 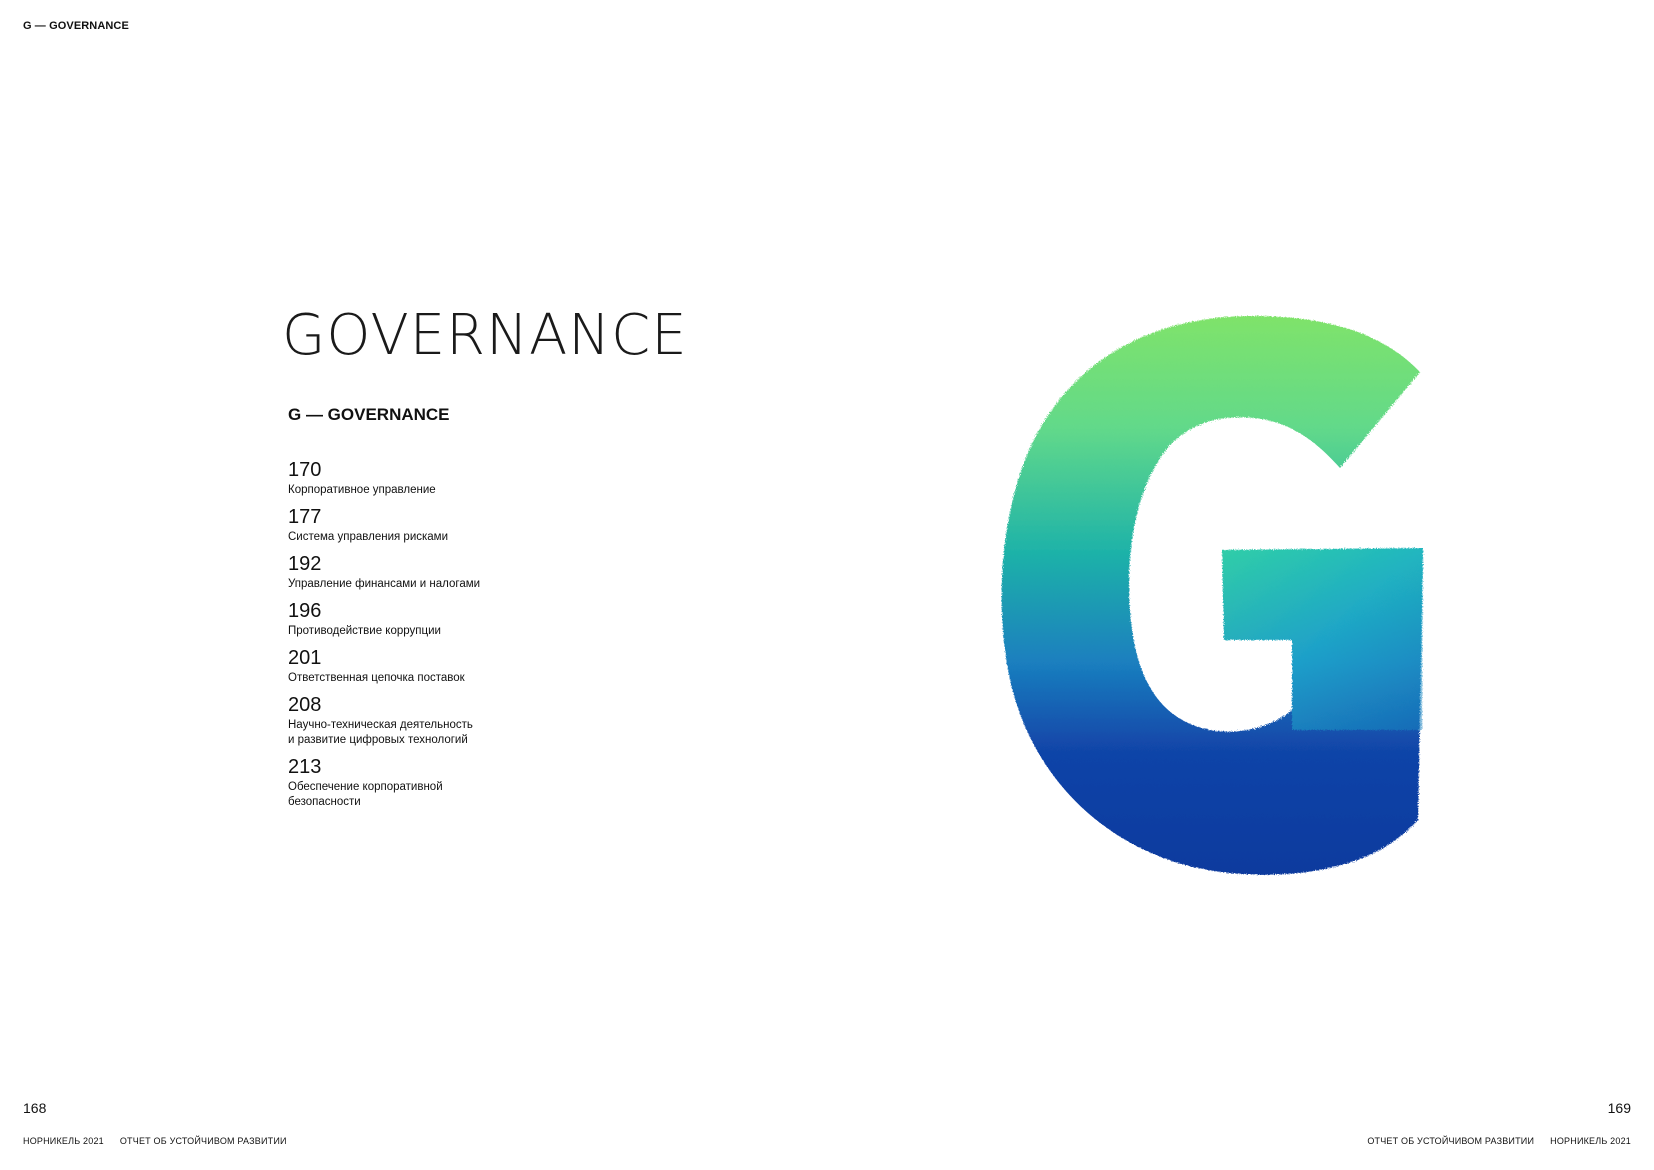 I want to click on running-header: G — GOVERNANCE, so click(x=76, y=26).